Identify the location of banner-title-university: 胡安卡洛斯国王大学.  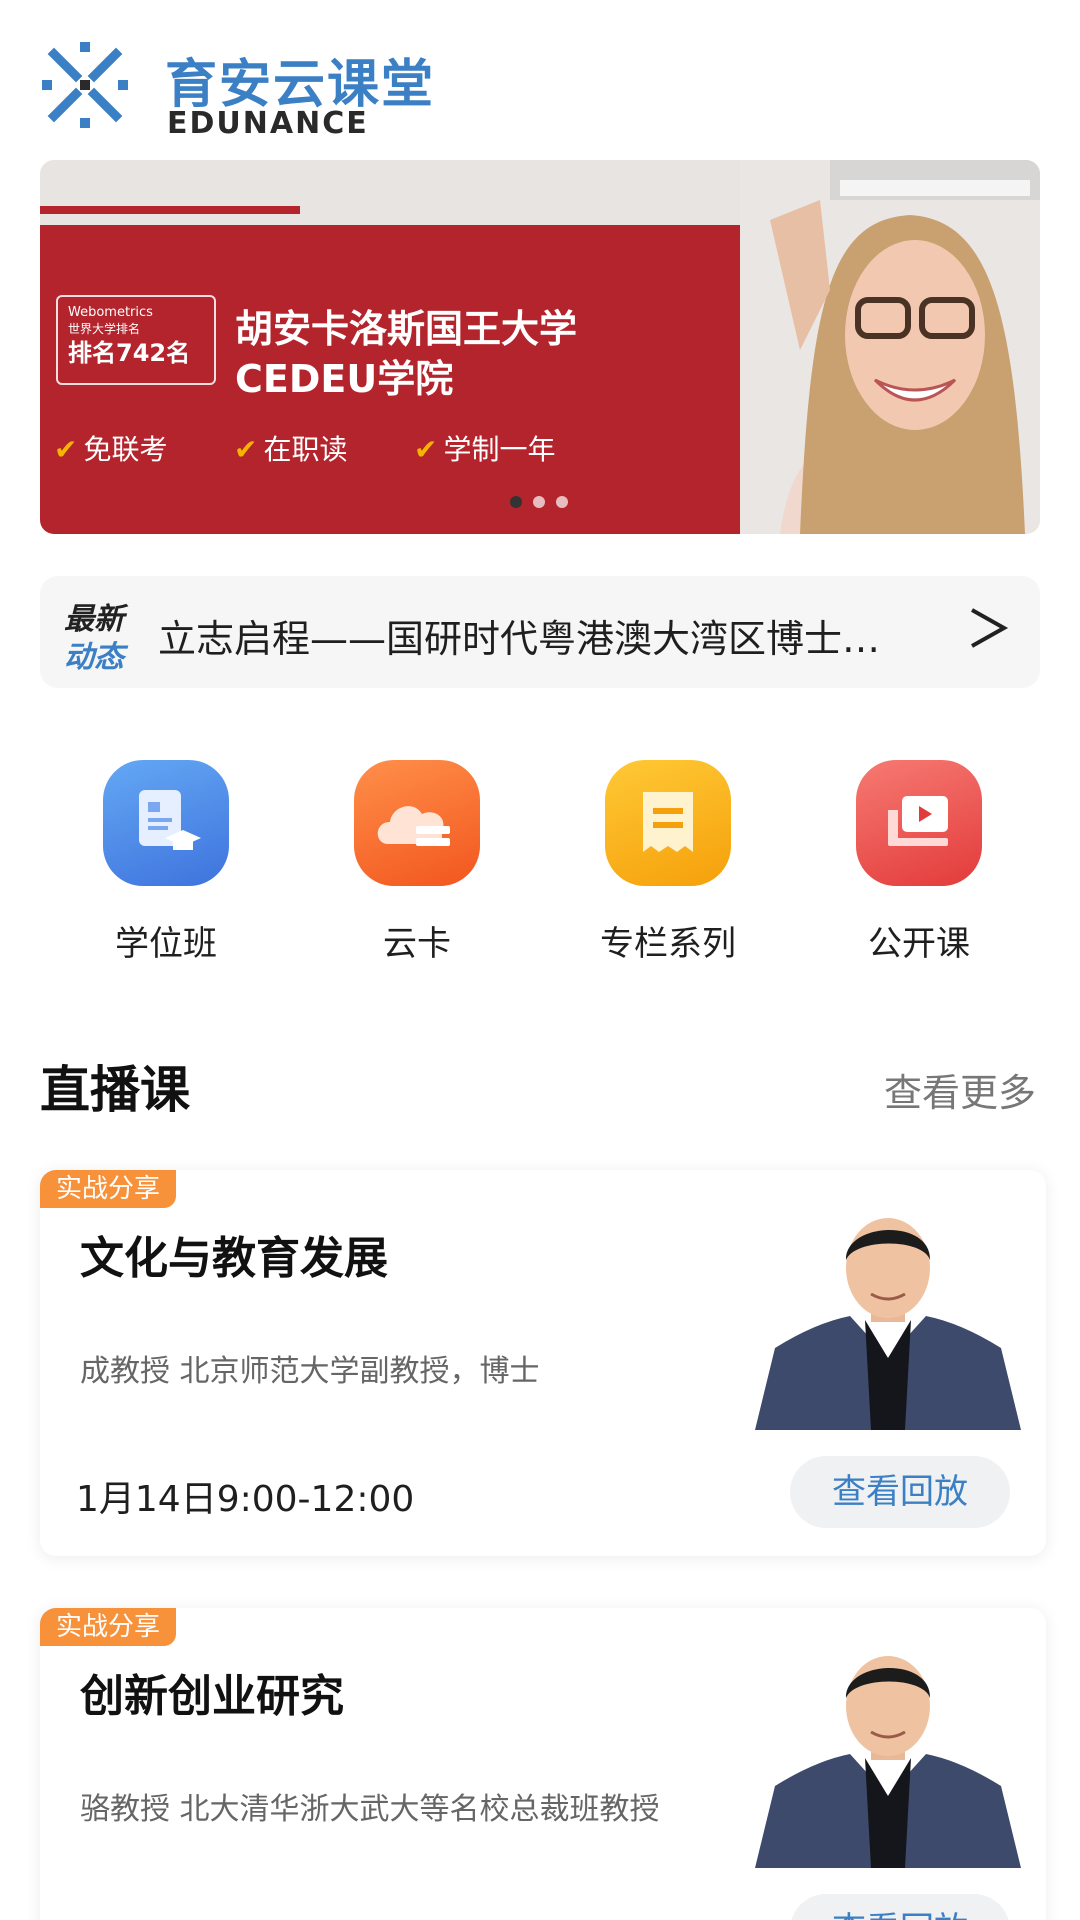
(406, 329).